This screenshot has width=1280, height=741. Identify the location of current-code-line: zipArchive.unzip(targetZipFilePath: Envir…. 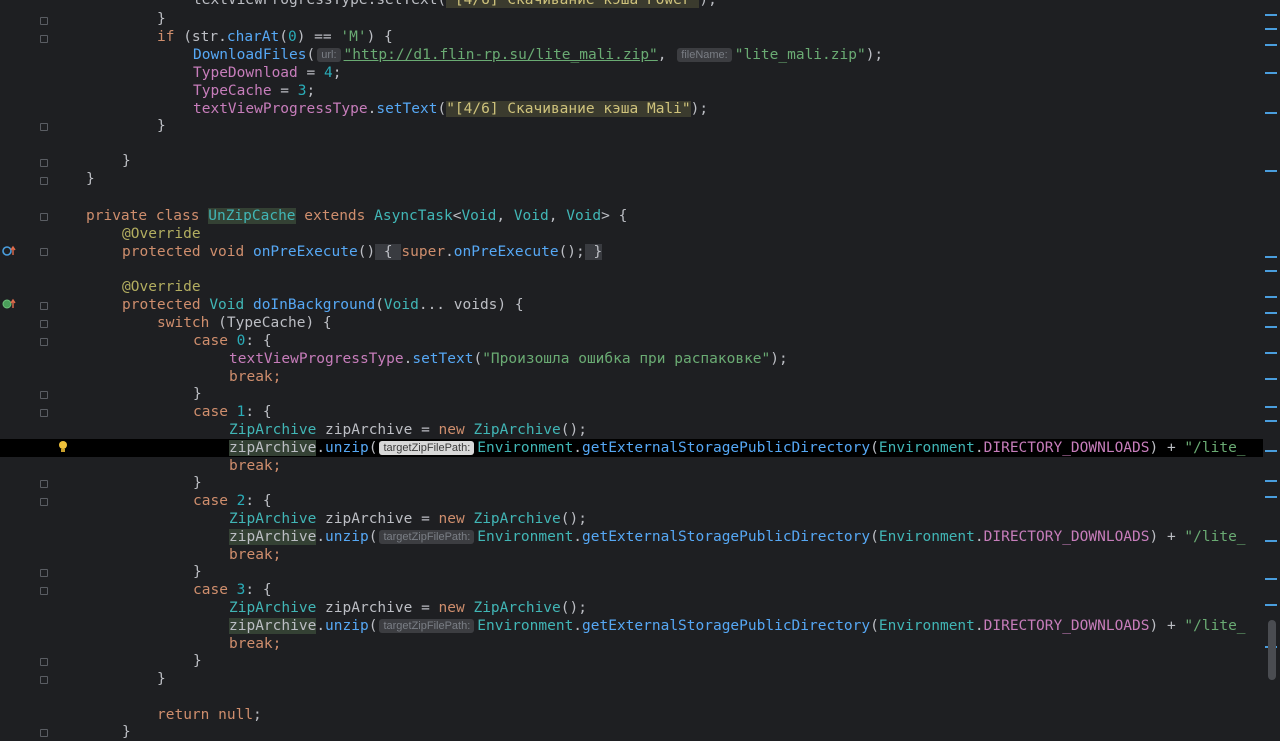
(631, 448).